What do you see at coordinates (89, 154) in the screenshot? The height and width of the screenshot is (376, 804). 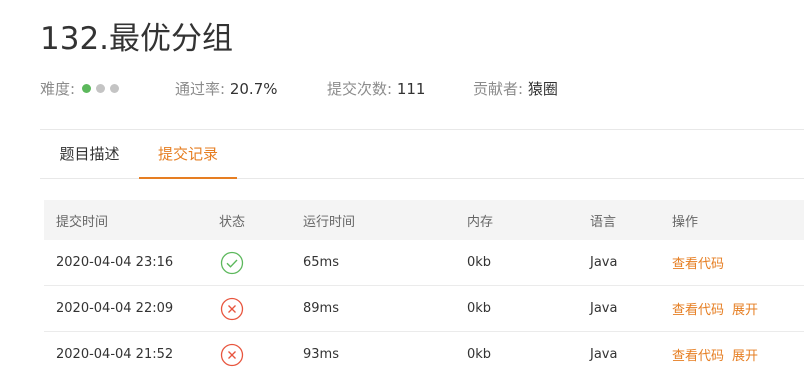 I see `tab-description: 题目描述` at bounding box center [89, 154].